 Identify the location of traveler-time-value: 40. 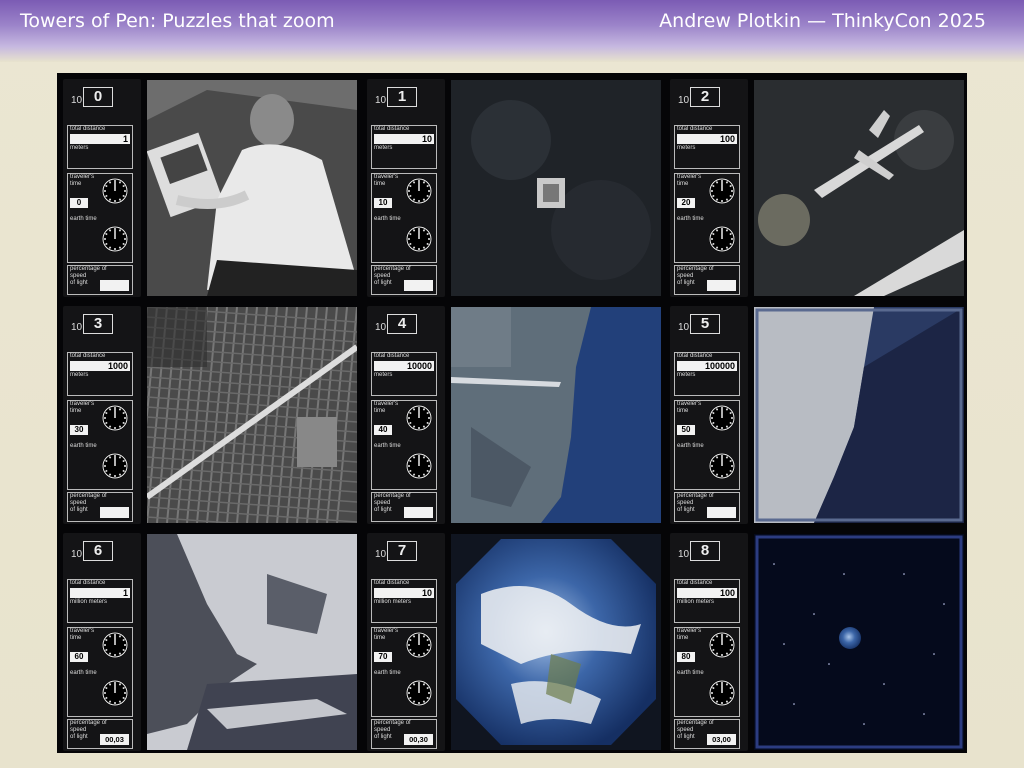
(383, 430).